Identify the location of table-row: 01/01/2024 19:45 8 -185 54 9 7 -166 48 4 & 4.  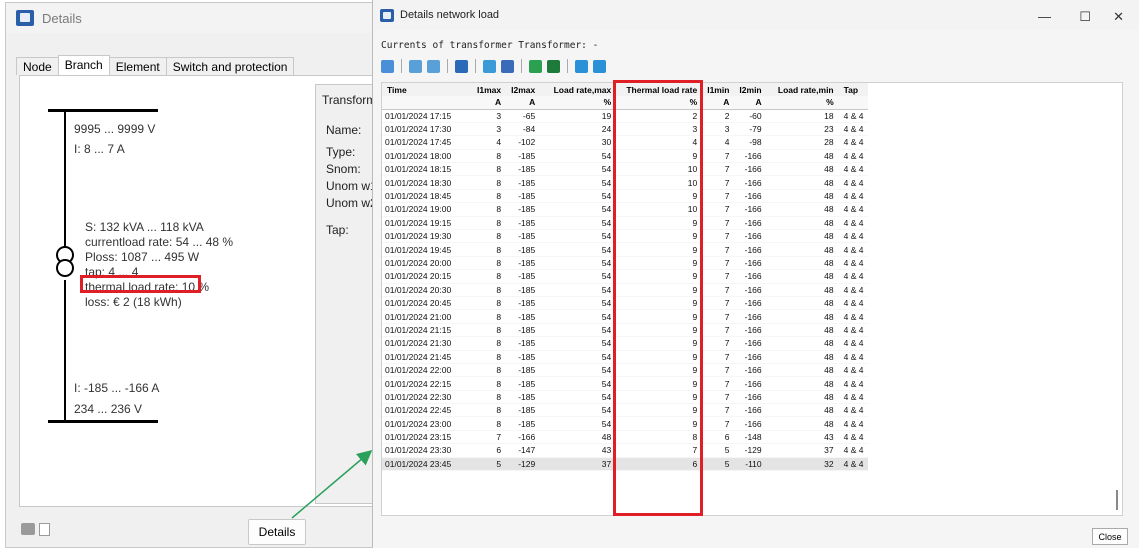
(625, 249).